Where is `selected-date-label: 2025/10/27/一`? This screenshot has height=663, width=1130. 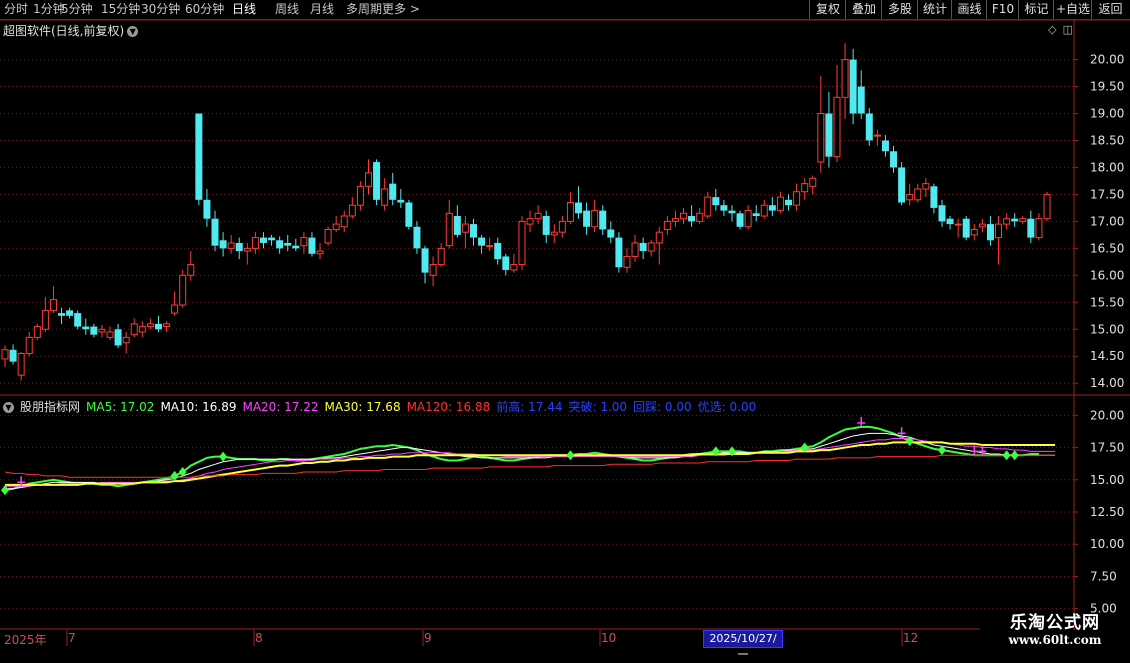 selected-date-label: 2025/10/27/一 is located at coordinates (743, 645).